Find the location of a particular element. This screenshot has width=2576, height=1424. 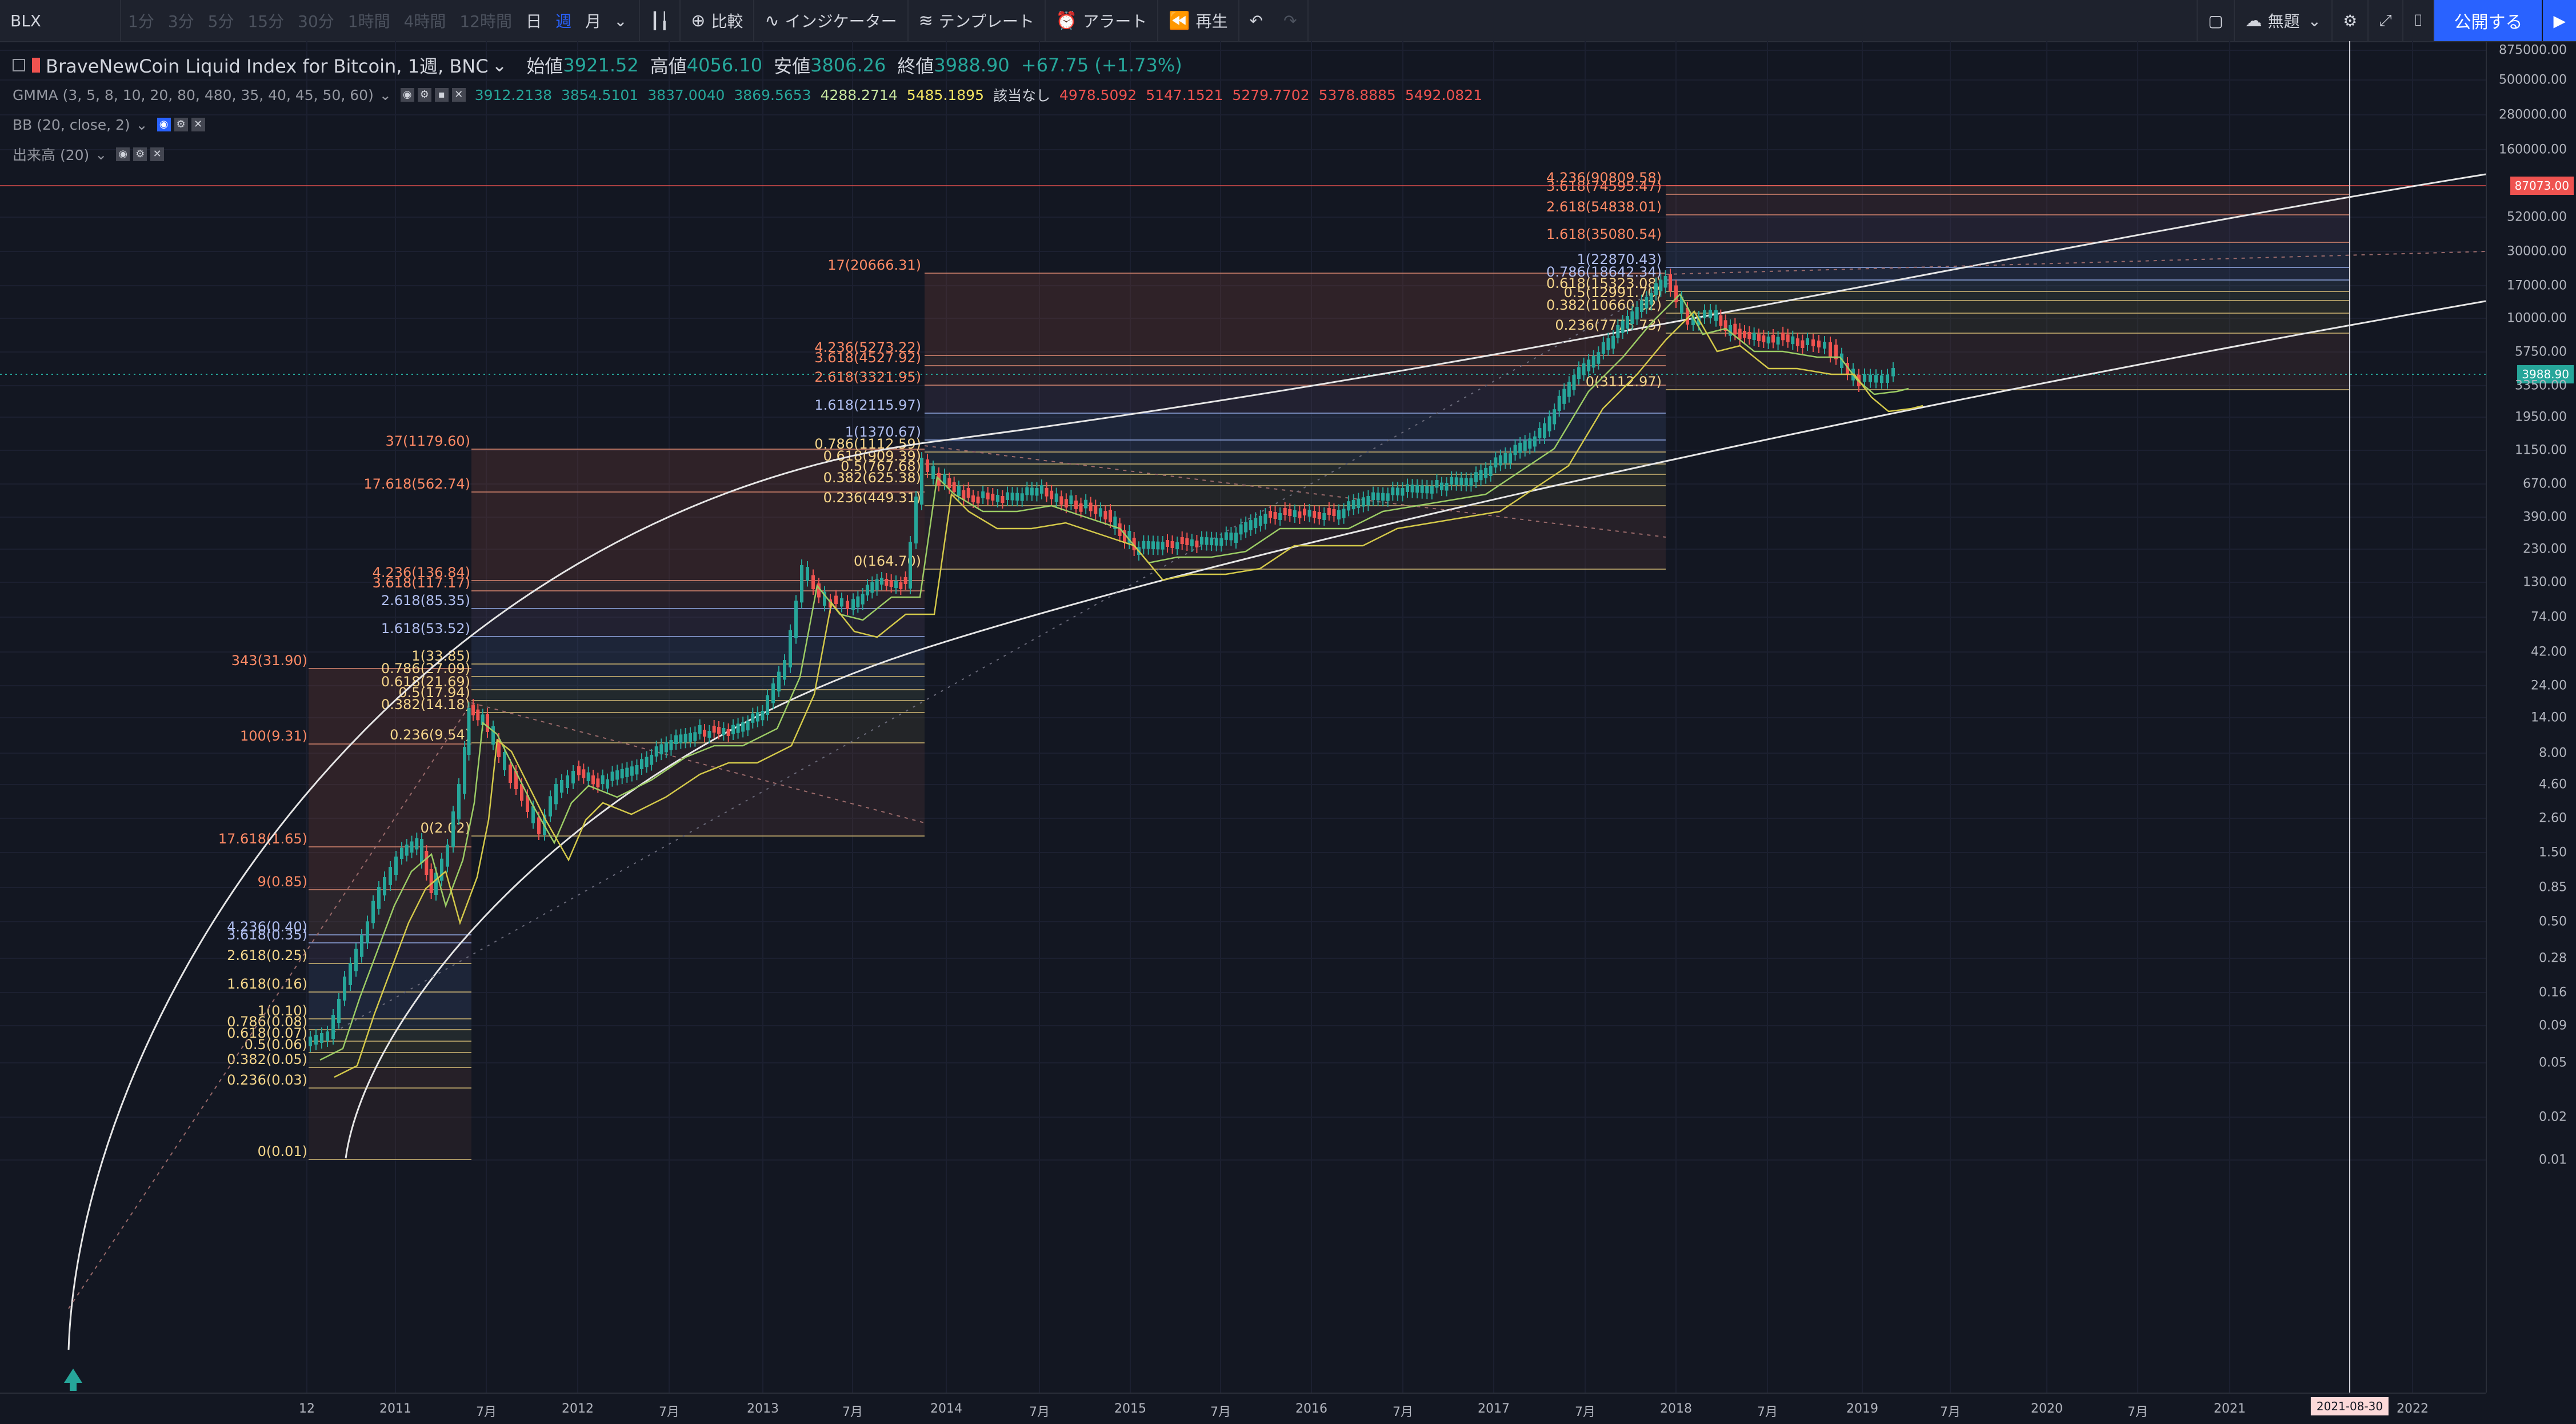

fullscreen-layout-button: ▢ is located at coordinates (2216, 20).